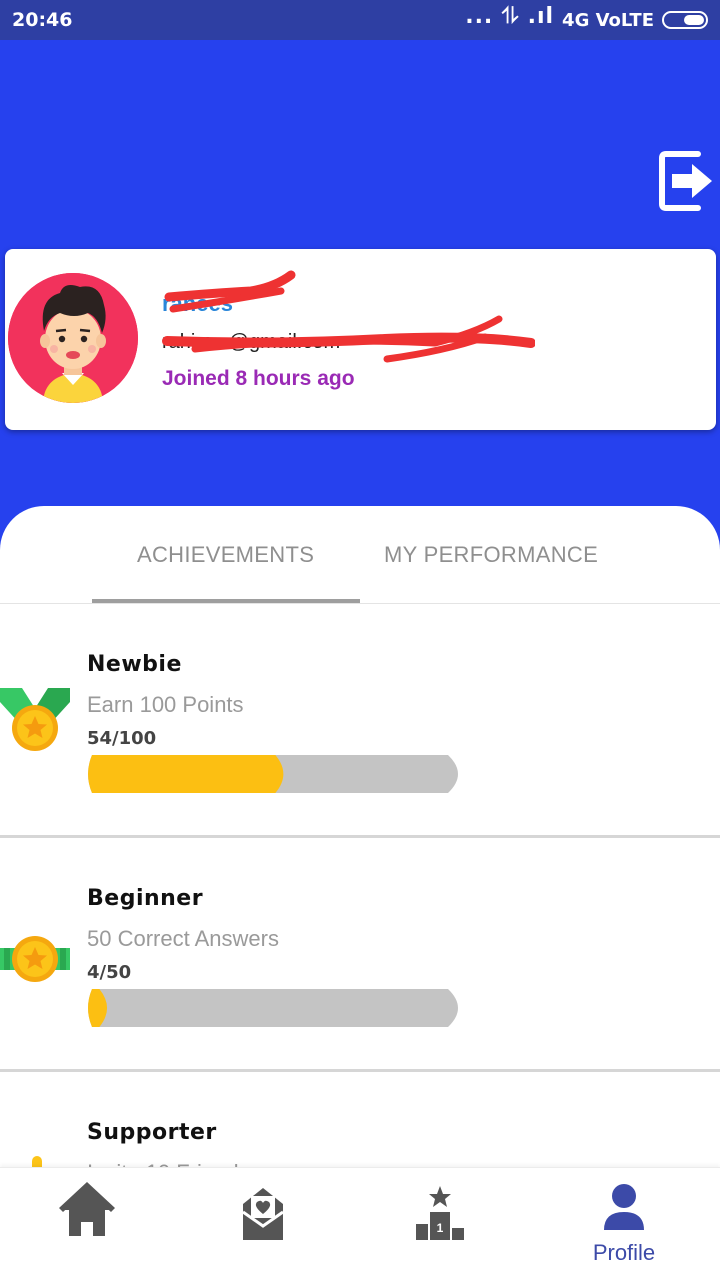 The image size is (720, 1280). I want to click on achievement-title: Newbie, so click(134, 664).